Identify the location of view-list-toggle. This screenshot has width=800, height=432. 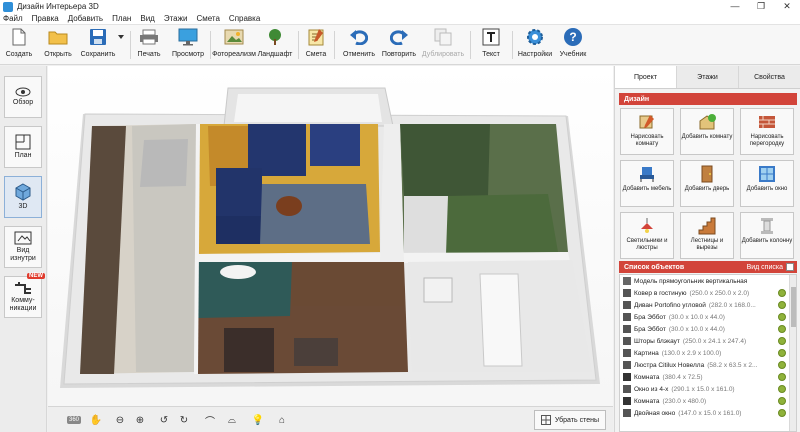
(790, 267).